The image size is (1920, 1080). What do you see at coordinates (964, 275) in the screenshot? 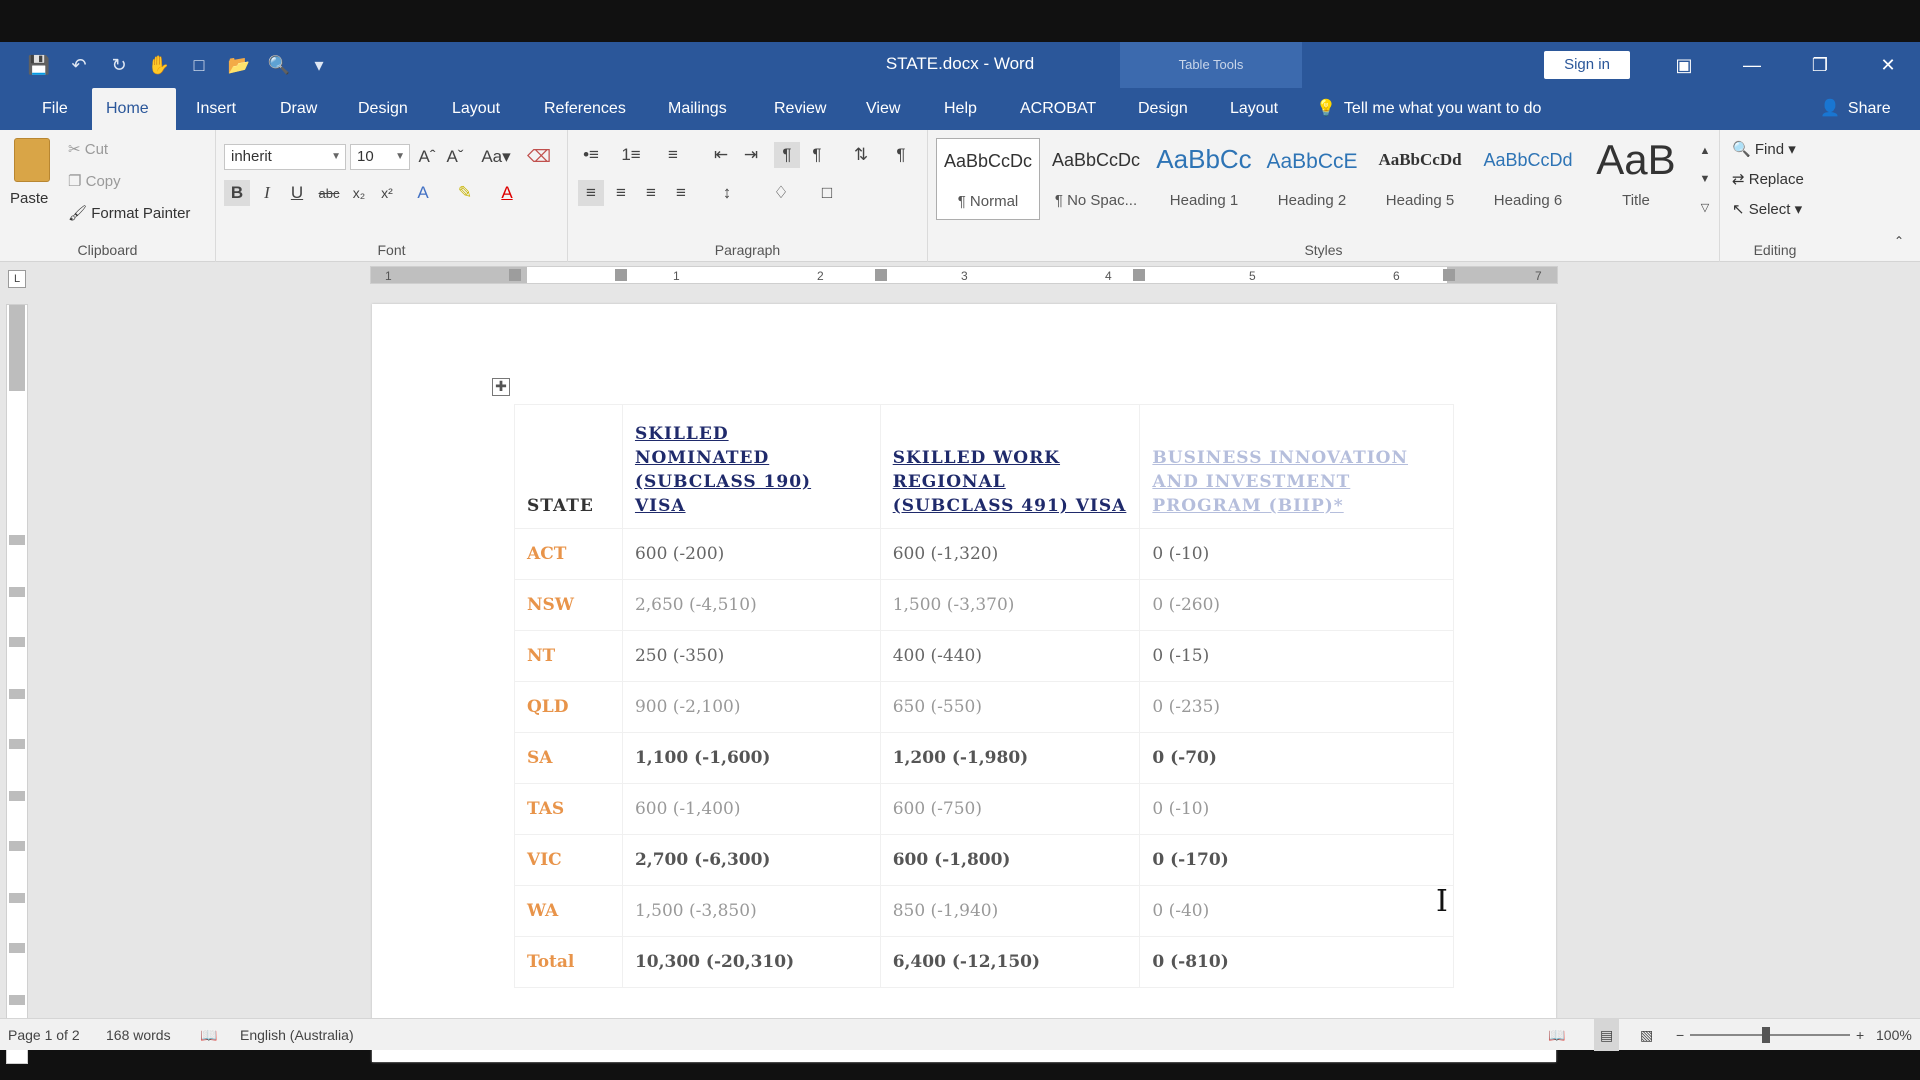
I see `horizontal-ruler: 1 1 2 3 4 5 6 7` at bounding box center [964, 275].